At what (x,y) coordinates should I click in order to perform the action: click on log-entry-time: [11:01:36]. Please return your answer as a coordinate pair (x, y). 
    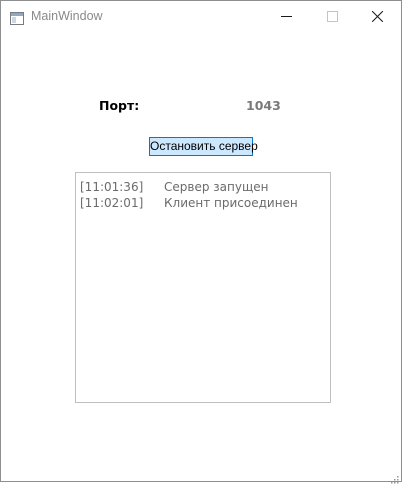
    Looking at the image, I should click on (112, 187).